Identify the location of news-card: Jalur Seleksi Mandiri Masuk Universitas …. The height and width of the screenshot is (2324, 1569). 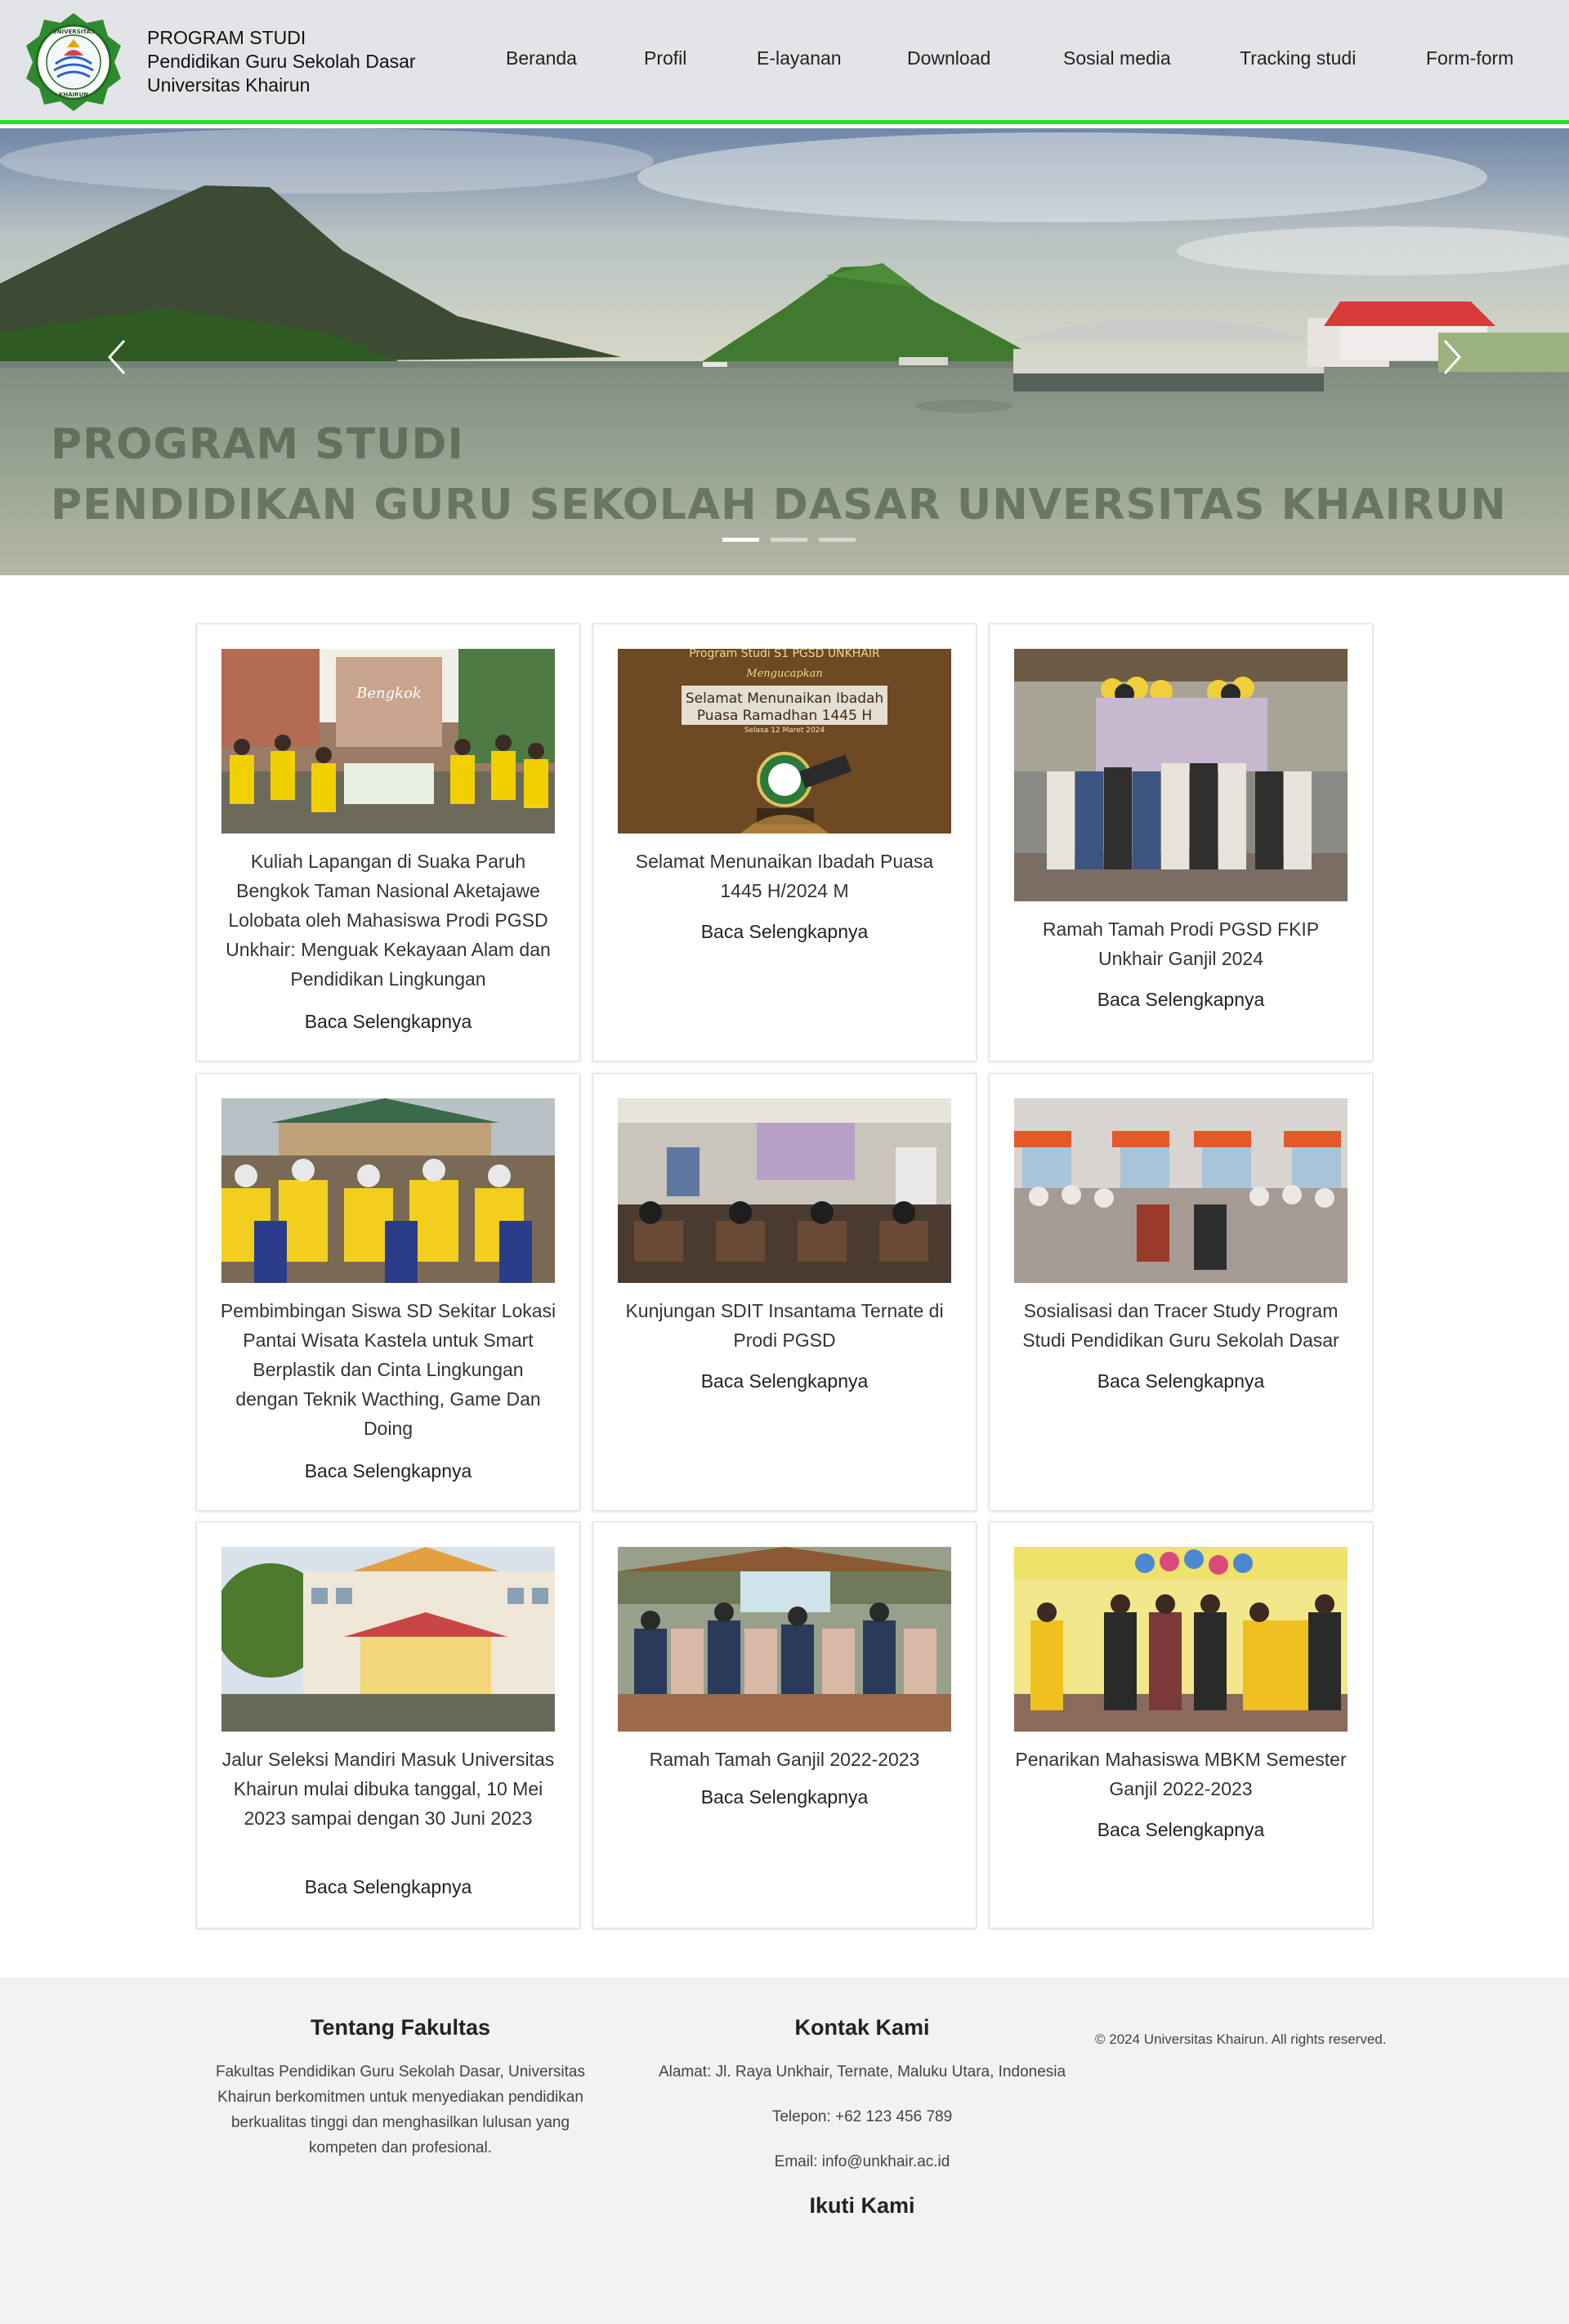
(388, 1725).